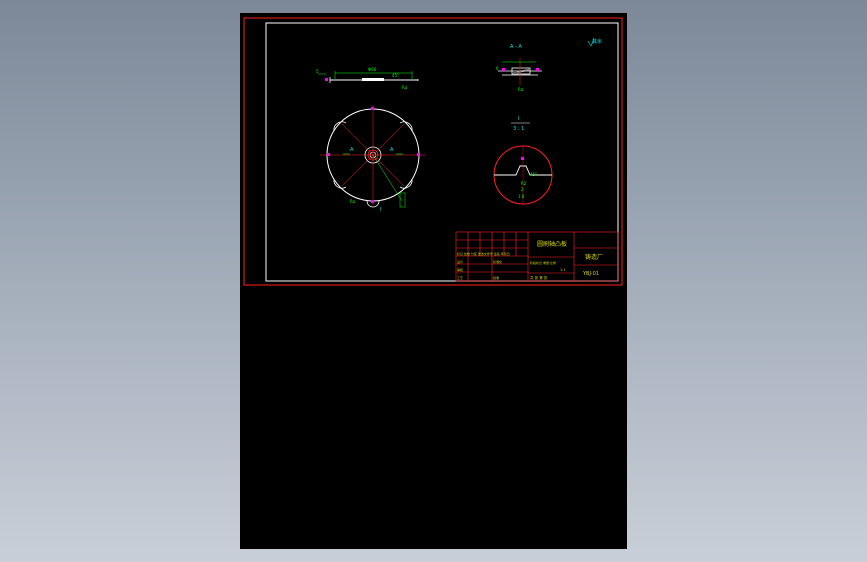 Image resolution: width=867 pixels, height=562 pixels. What do you see at coordinates (516, 47) in the screenshot?
I see `section-label: A - A` at bounding box center [516, 47].